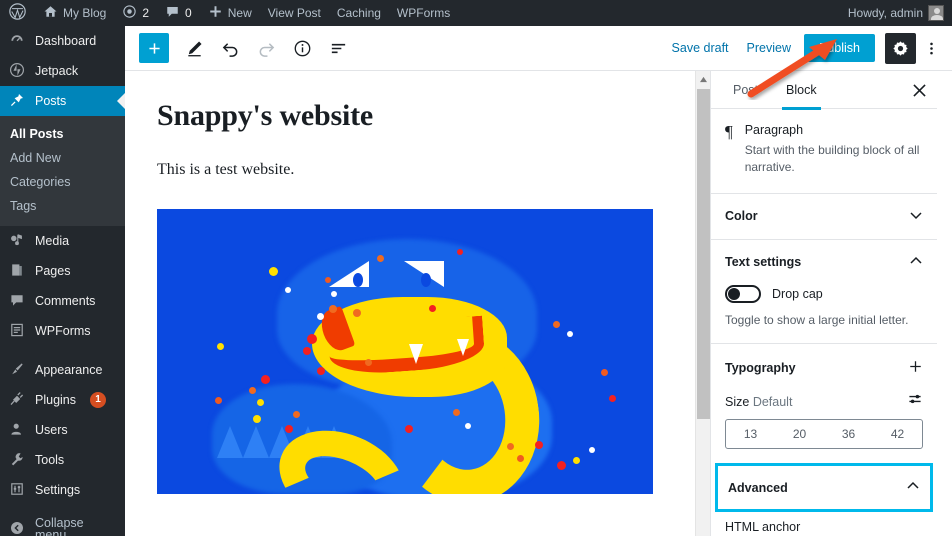 Image resolution: width=952 pixels, height=536 pixels. What do you see at coordinates (51, 429) in the screenshot?
I see `sidebar-item-label: Users` at bounding box center [51, 429].